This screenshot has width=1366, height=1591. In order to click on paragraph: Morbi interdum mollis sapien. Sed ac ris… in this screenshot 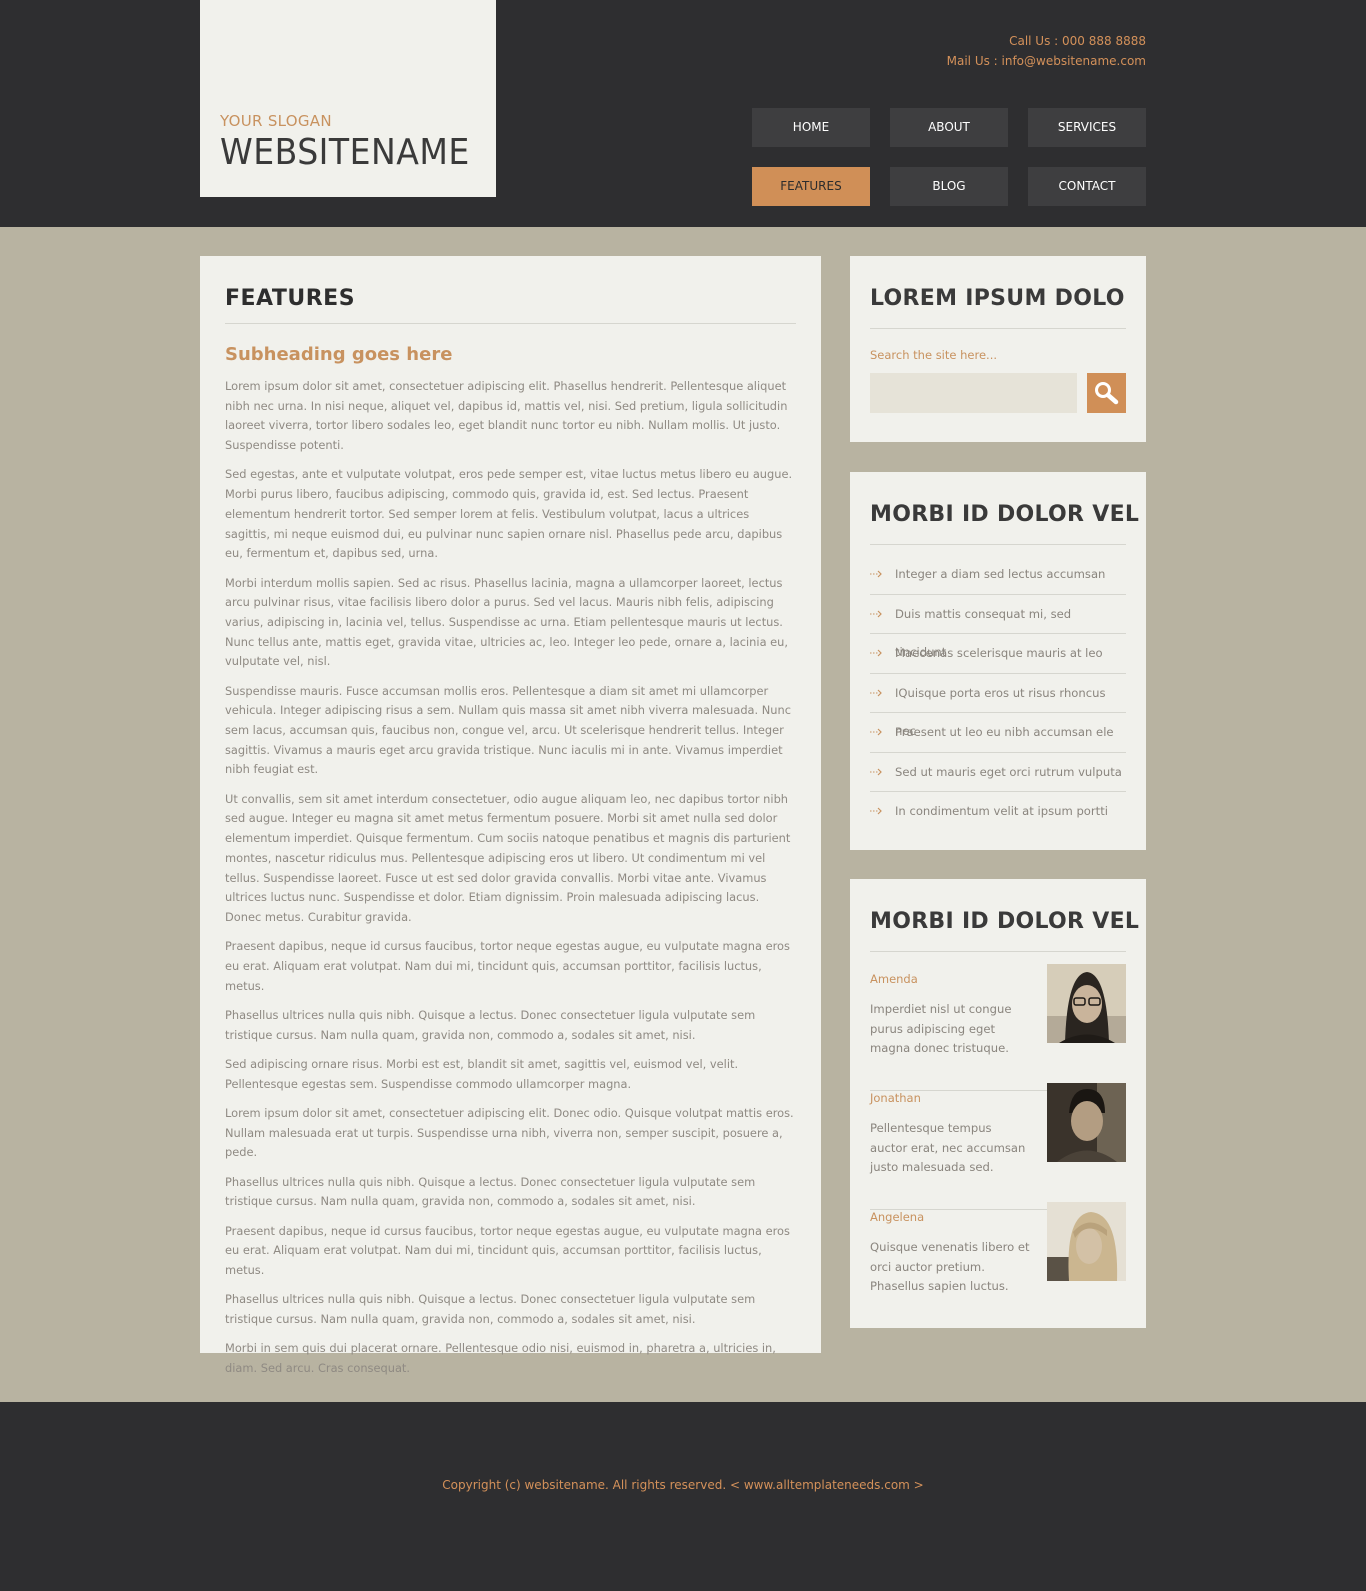, I will do `click(507, 622)`.